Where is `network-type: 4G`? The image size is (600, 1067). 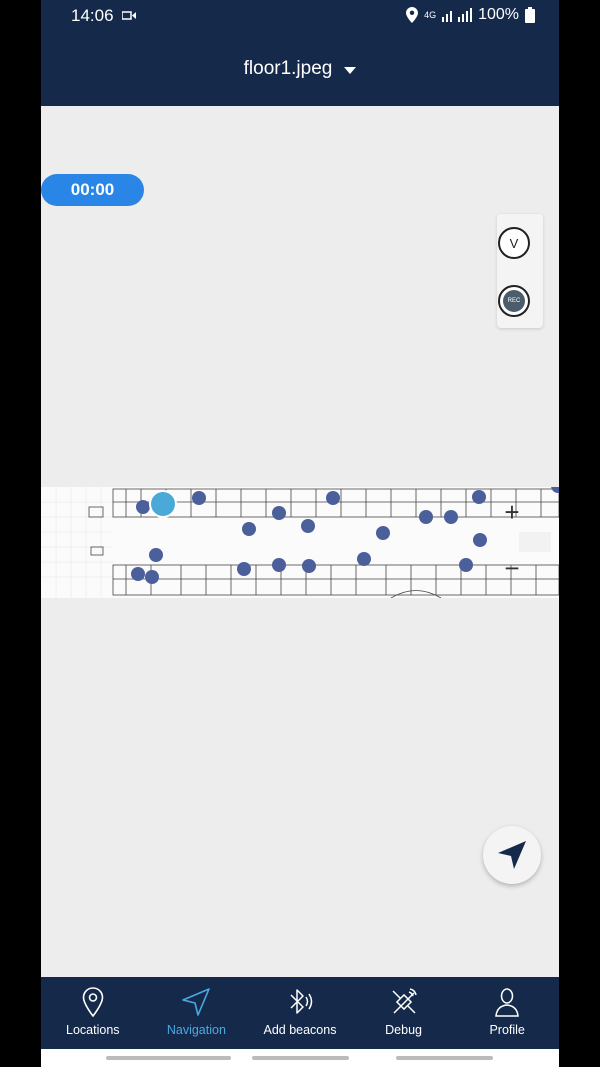
network-type: 4G is located at coordinates (430, 14).